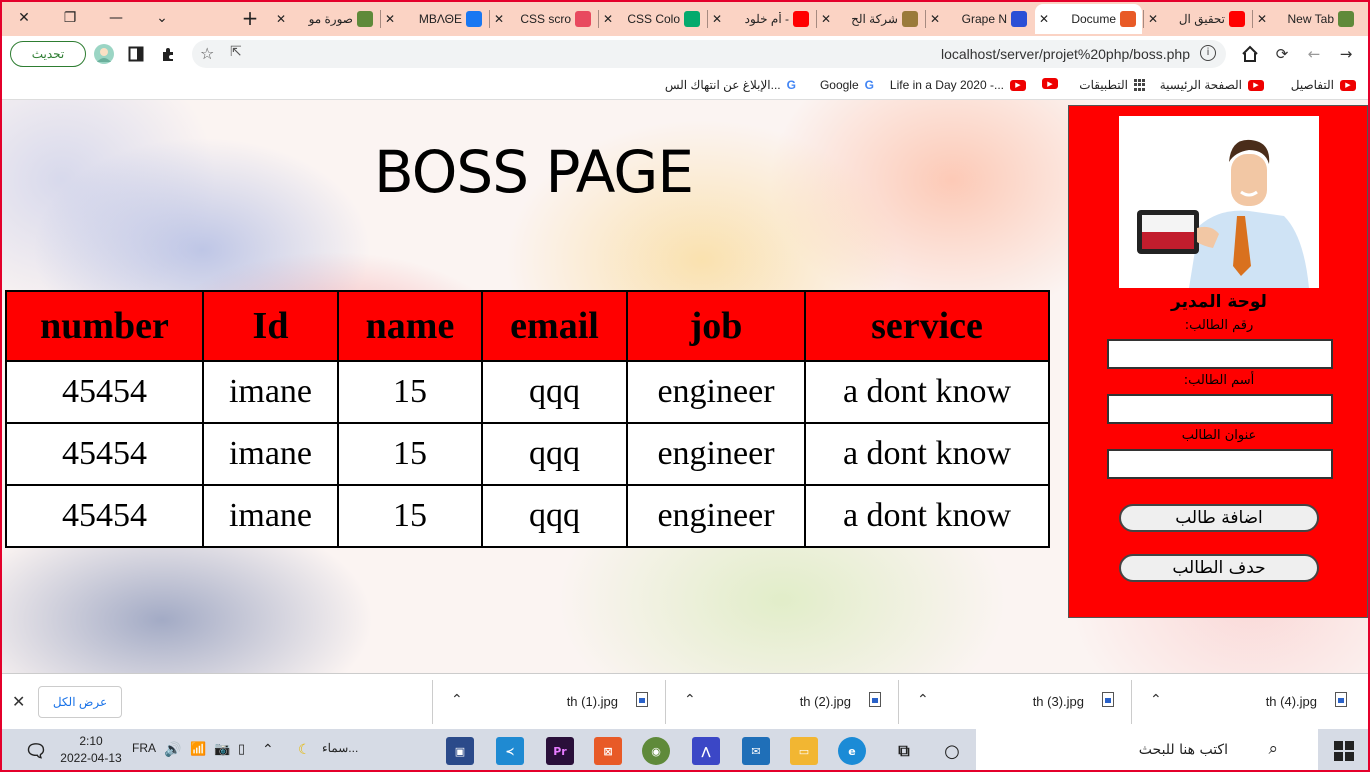 This screenshot has width=1370, height=772. What do you see at coordinates (1220, 354) in the screenshot?
I see `student-number-input` at bounding box center [1220, 354].